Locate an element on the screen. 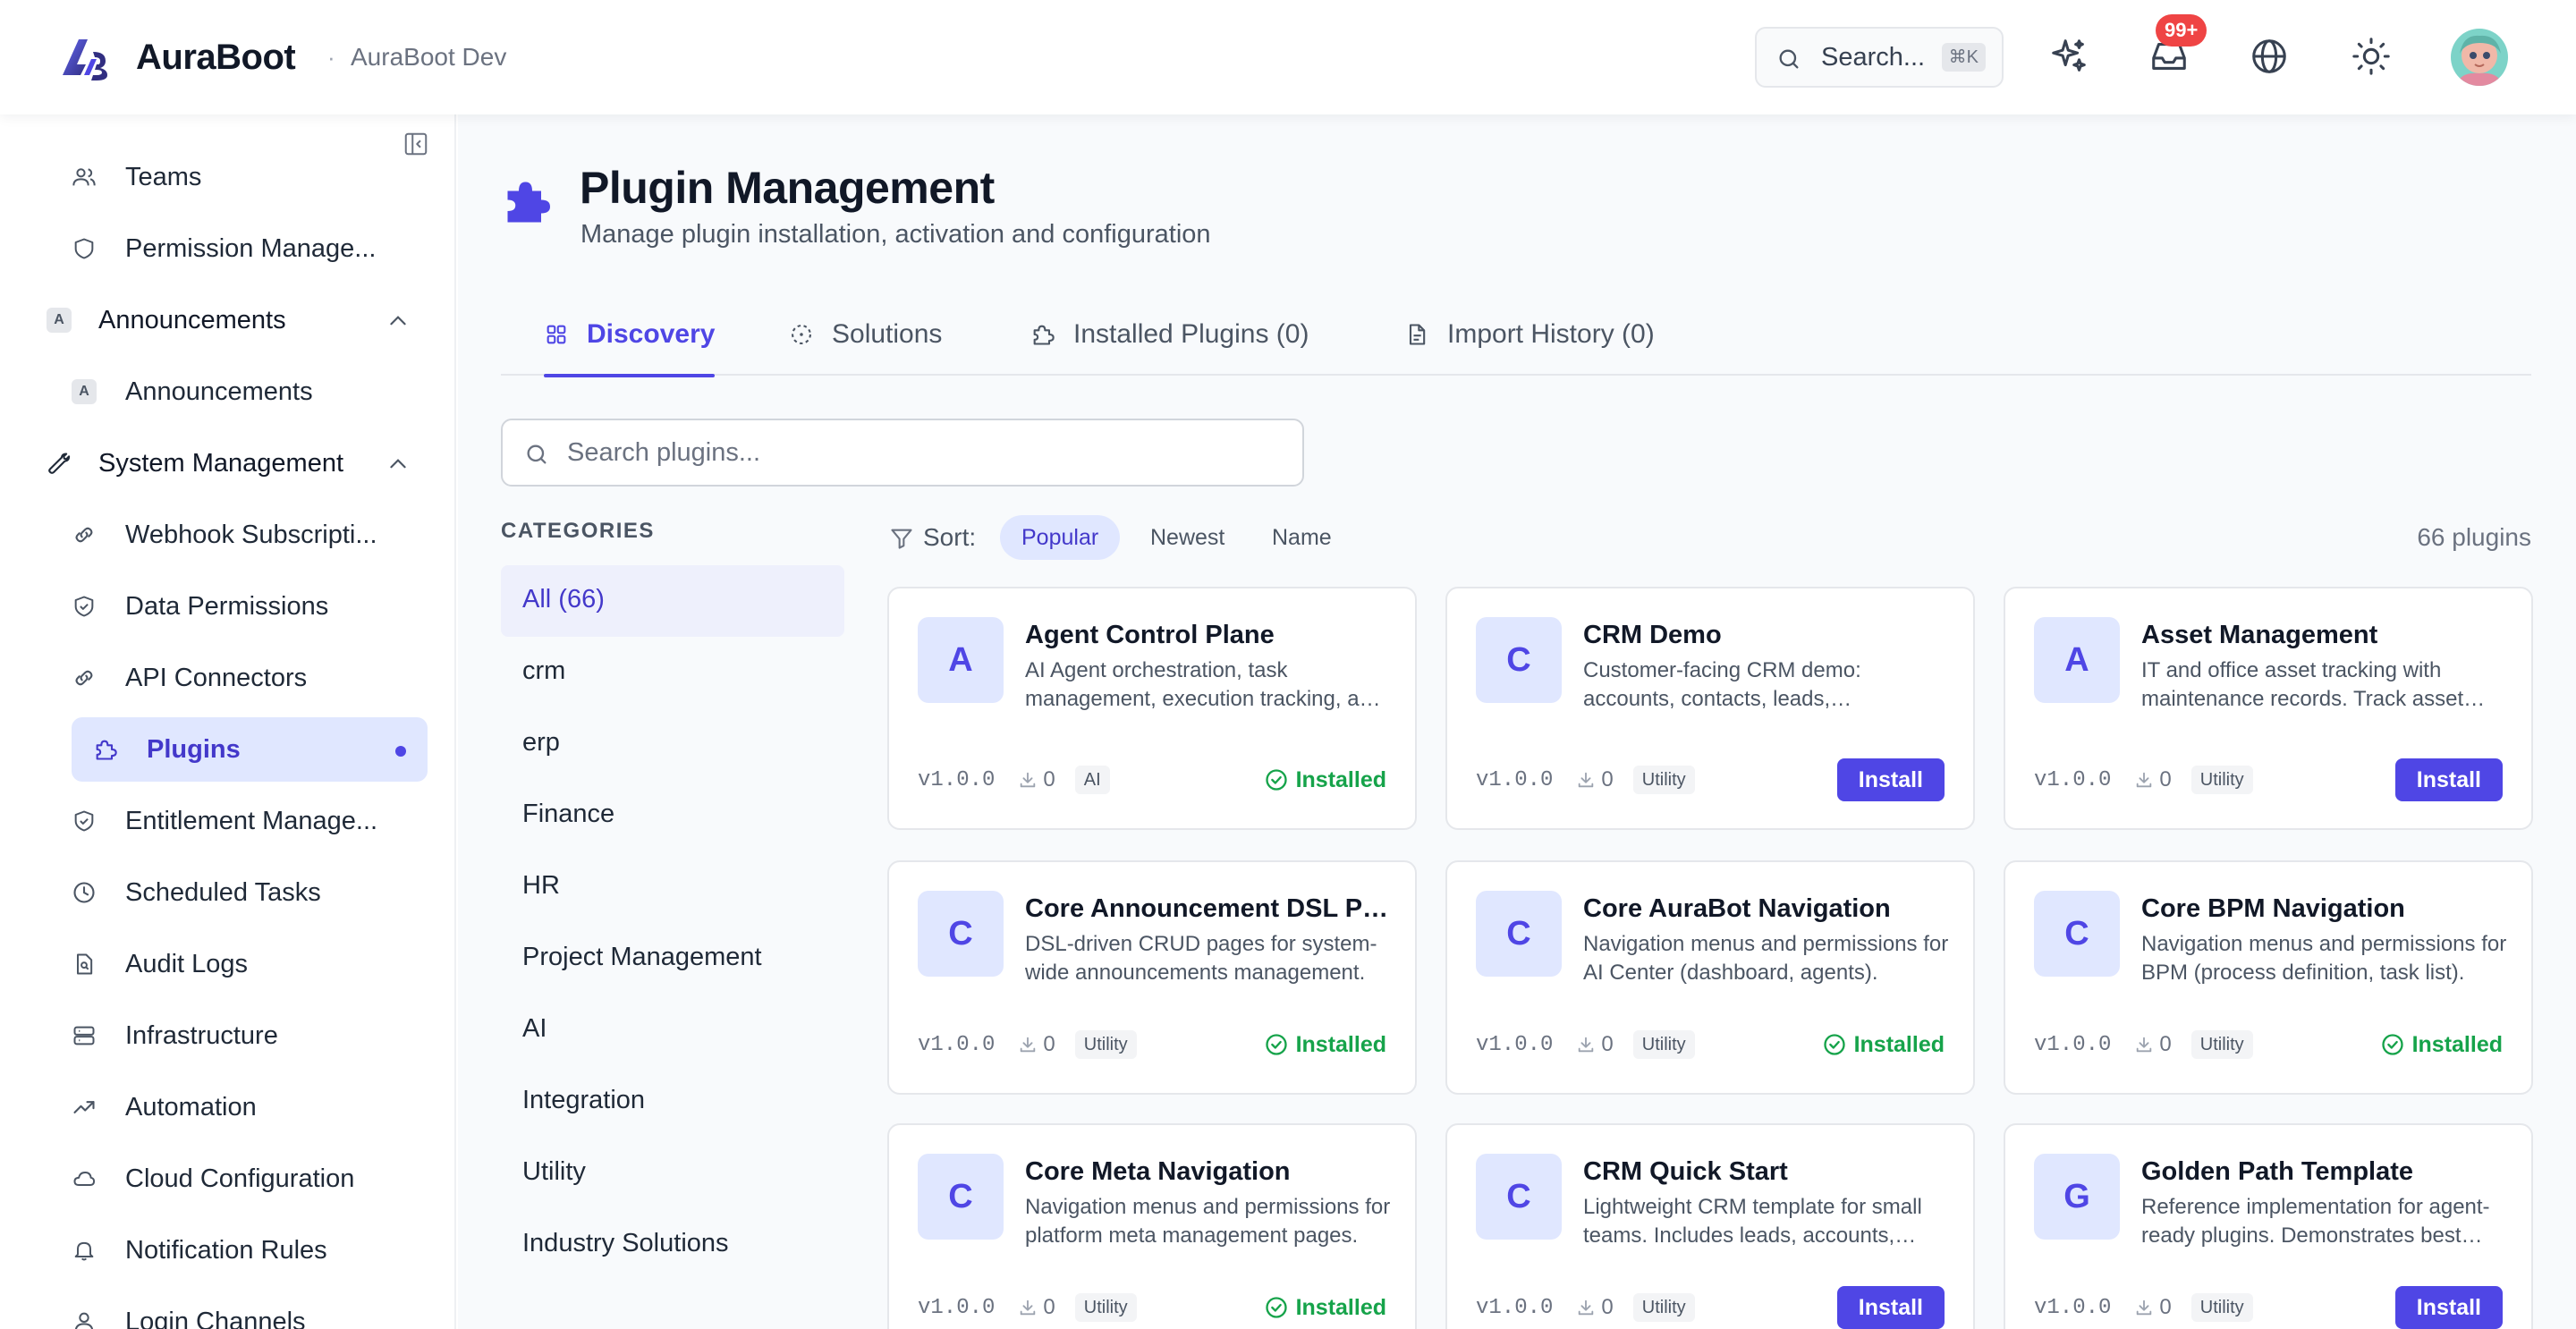 The width and height of the screenshot is (2576, 1329). check-circle-icon is located at coordinates (1276, 1044).